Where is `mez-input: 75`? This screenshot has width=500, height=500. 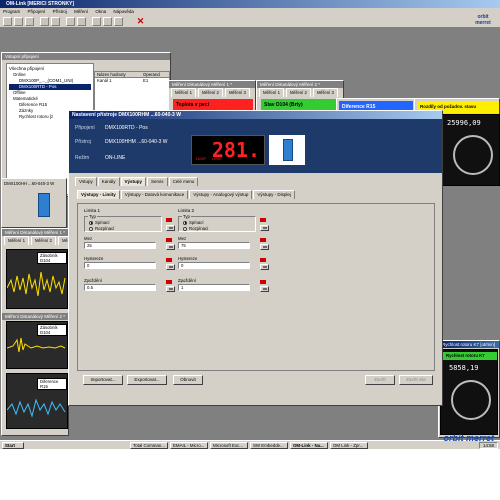 mez-input: 75 is located at coordinates (214, 245).